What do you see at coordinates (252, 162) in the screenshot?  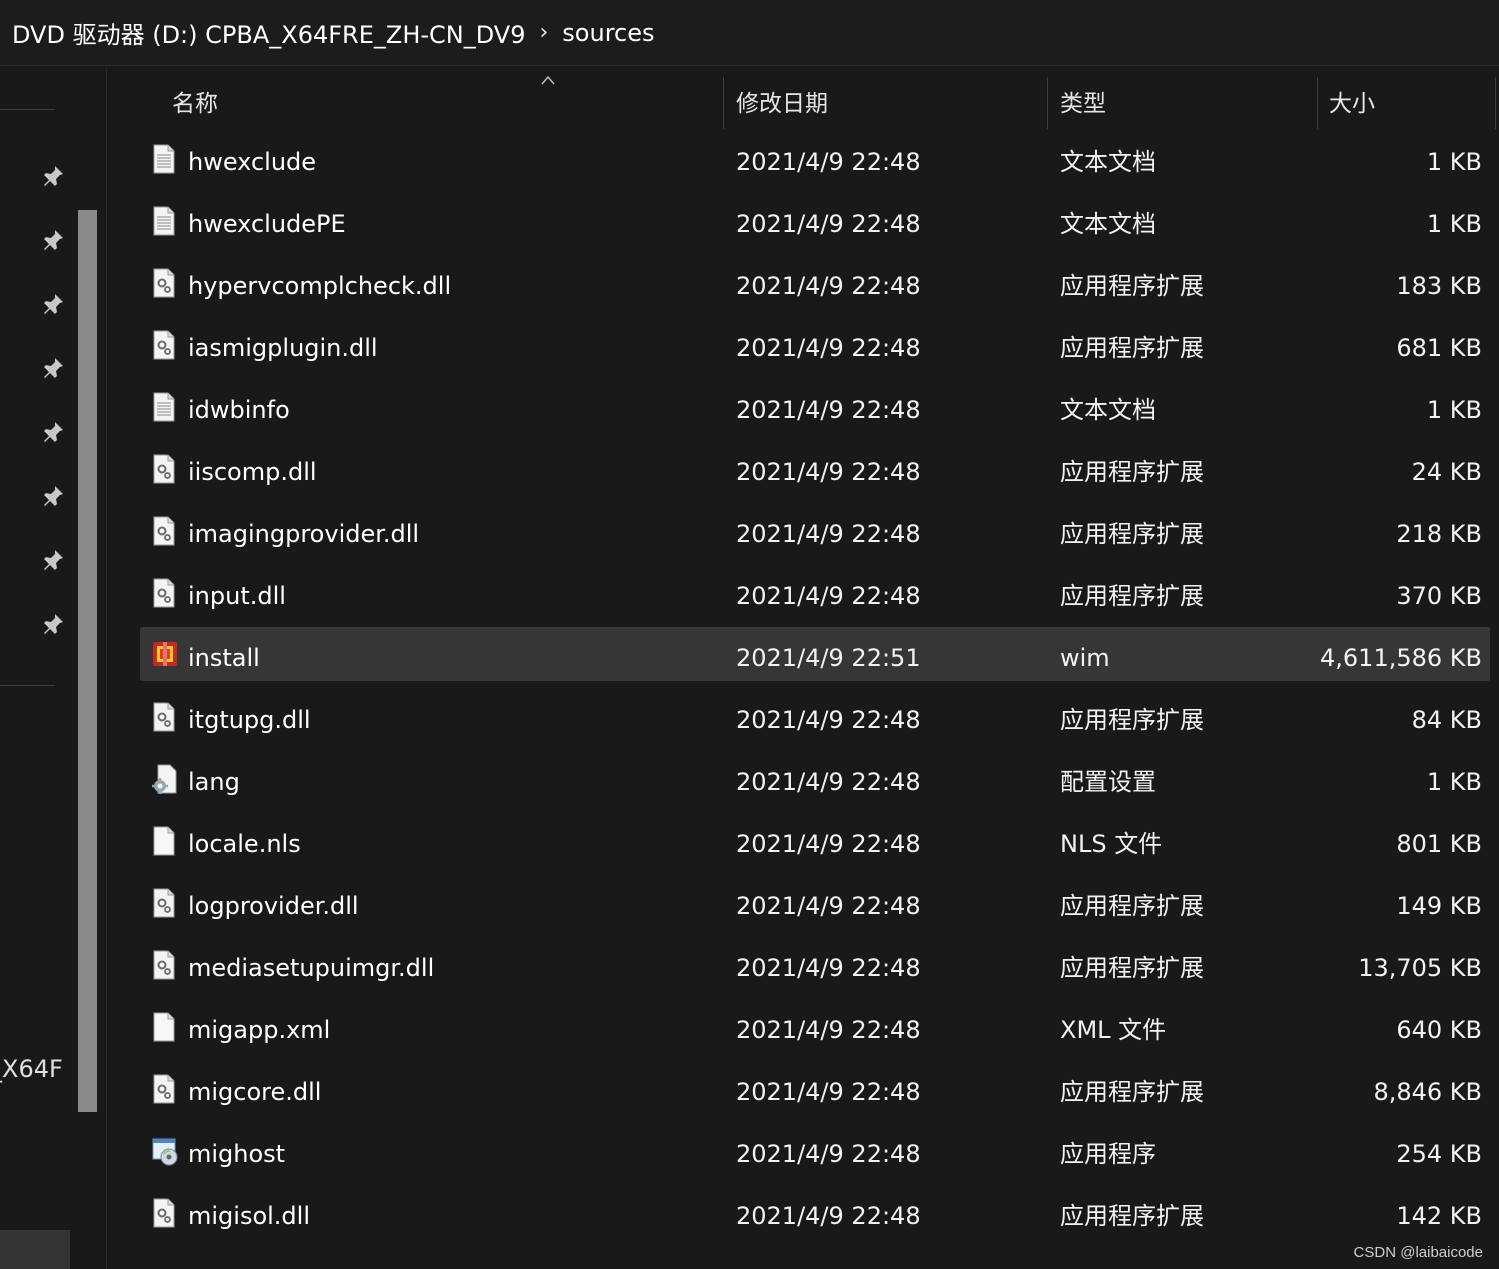 I see `file-name: hwexclude` at bounding box center [252, 162].